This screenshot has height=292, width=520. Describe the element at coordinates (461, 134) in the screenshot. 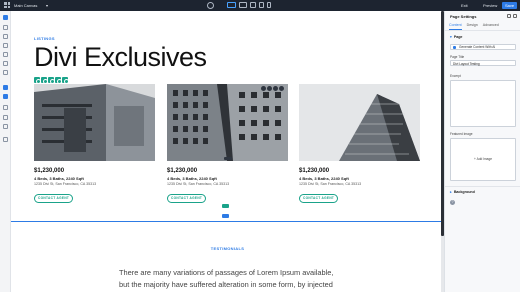

I see `featured-image-label: Featured Image` at that location.